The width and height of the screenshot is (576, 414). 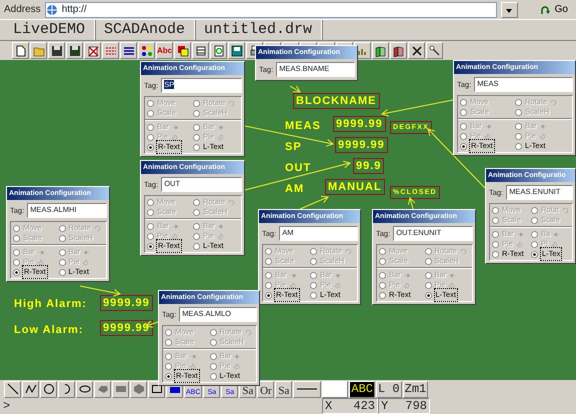 What do you see at coordinates (298, 168) in the screenshot?
I see `tag-label: OUT` at bounding box center [298, 168].